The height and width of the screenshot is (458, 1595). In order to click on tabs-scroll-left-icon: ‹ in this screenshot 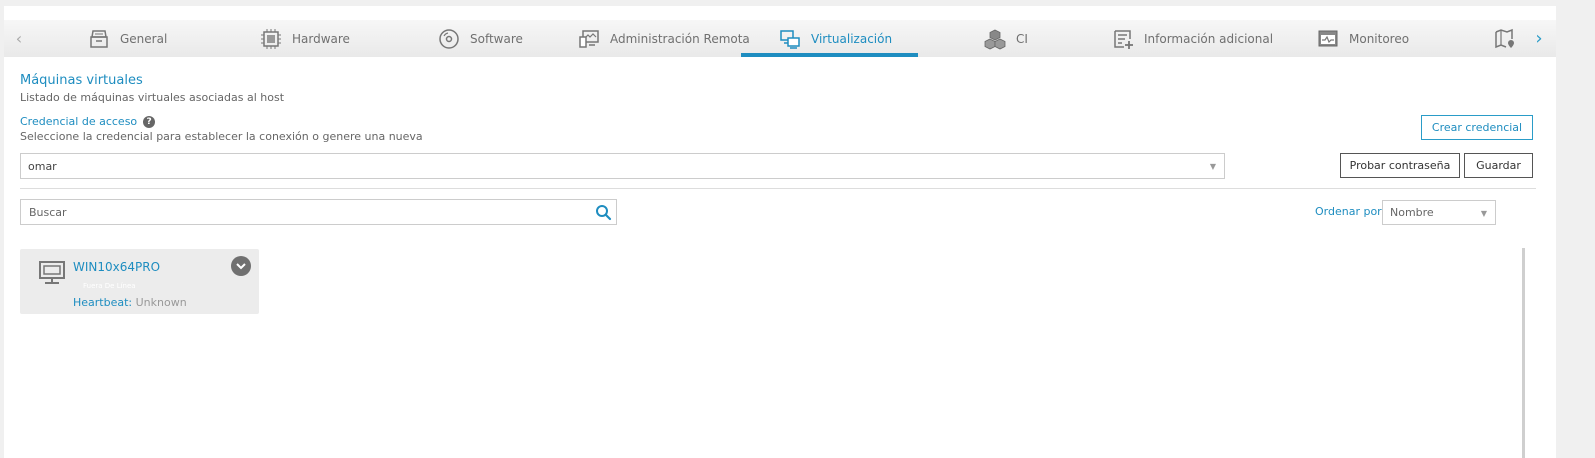, I will do `click(19, 38)`.